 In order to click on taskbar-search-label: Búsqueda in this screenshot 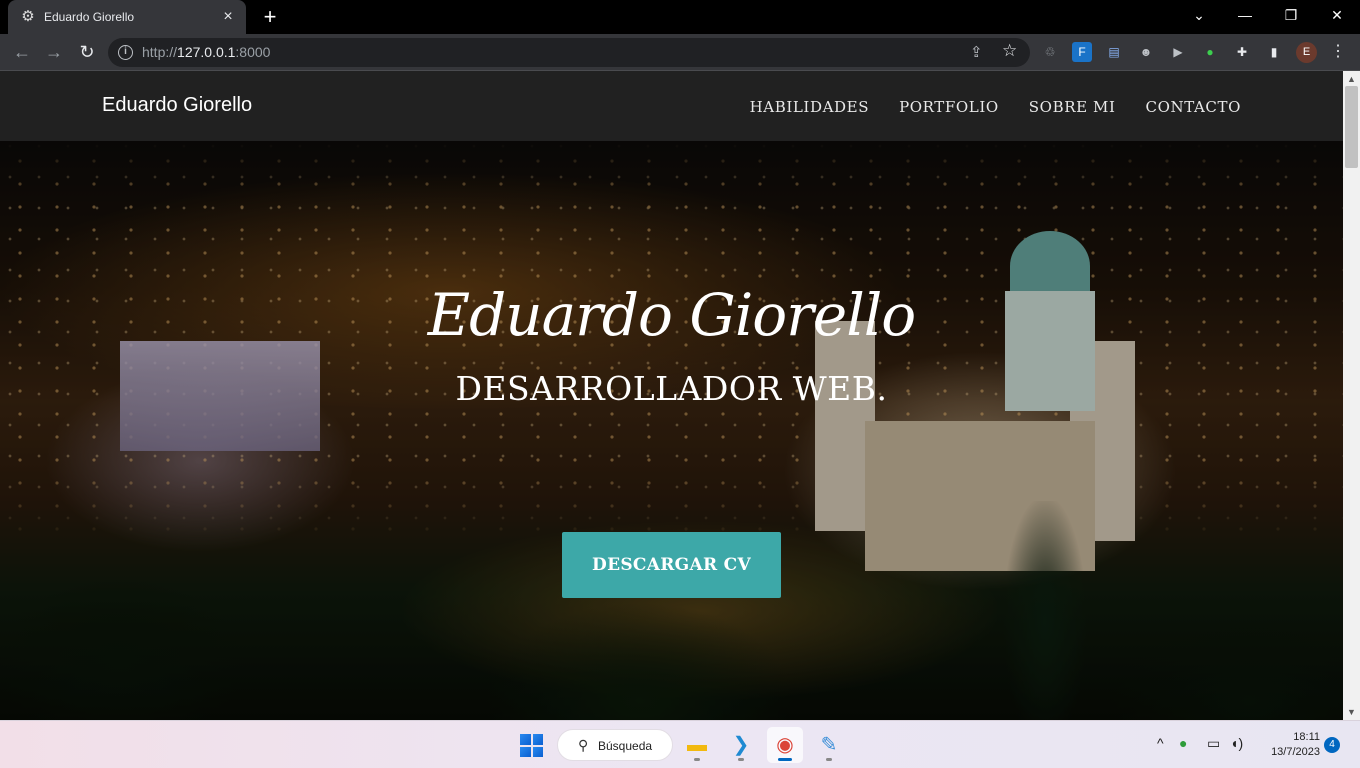, I will do `click(625, 746)`.